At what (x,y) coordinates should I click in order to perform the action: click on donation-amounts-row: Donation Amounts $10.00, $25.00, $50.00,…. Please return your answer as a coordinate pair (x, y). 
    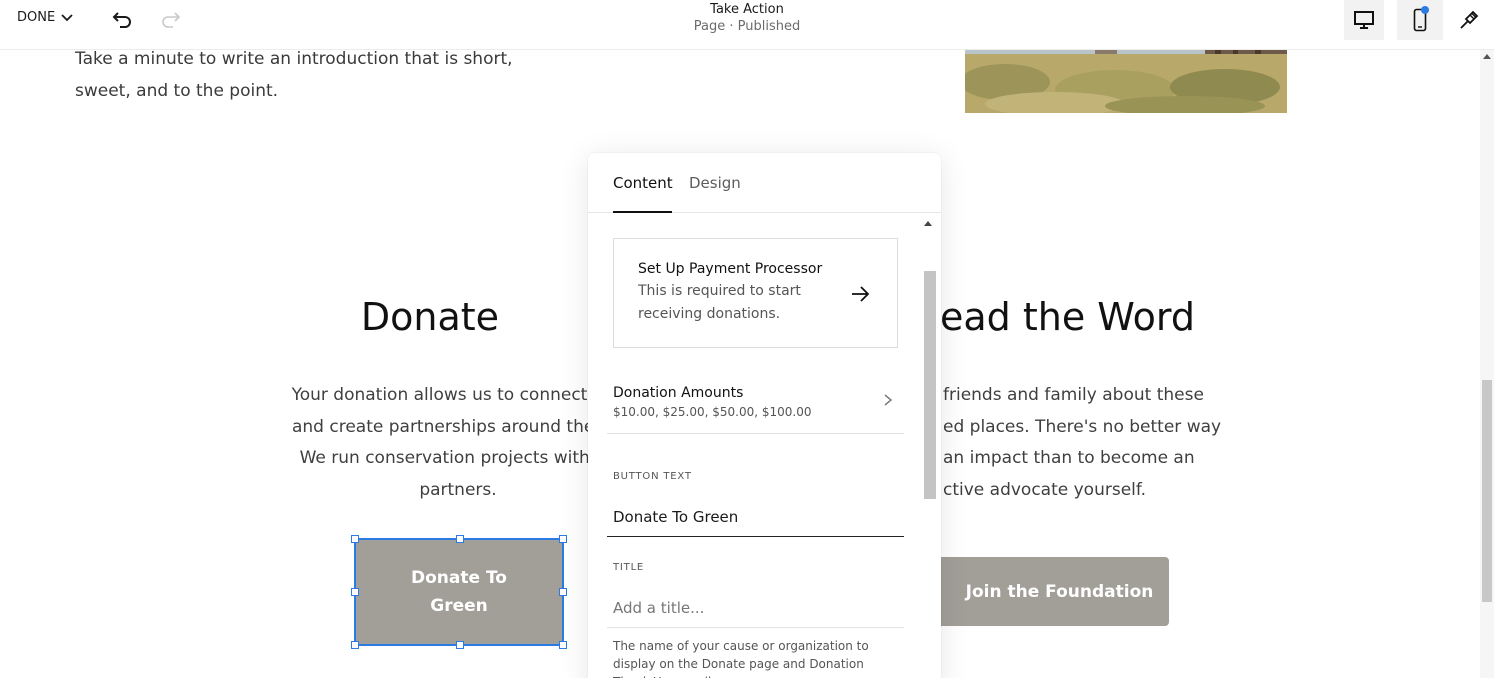
    Looking at the image, I should click on (755, 403).